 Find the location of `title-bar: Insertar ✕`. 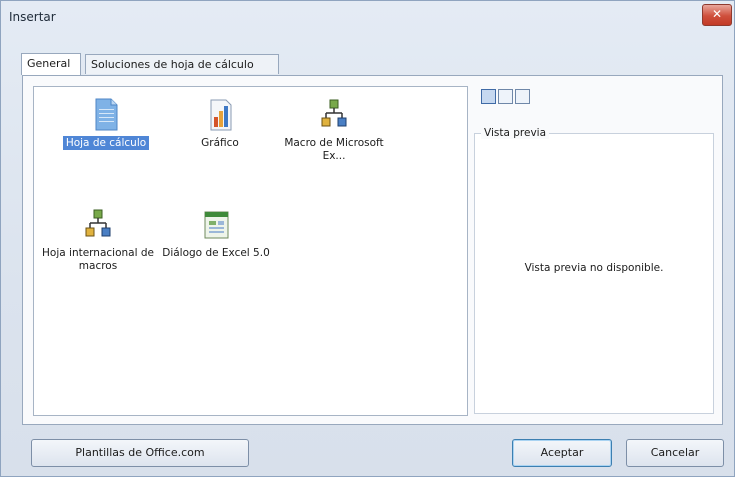

title-bar: Insertar ✕ is located at coordinates (367, 18).